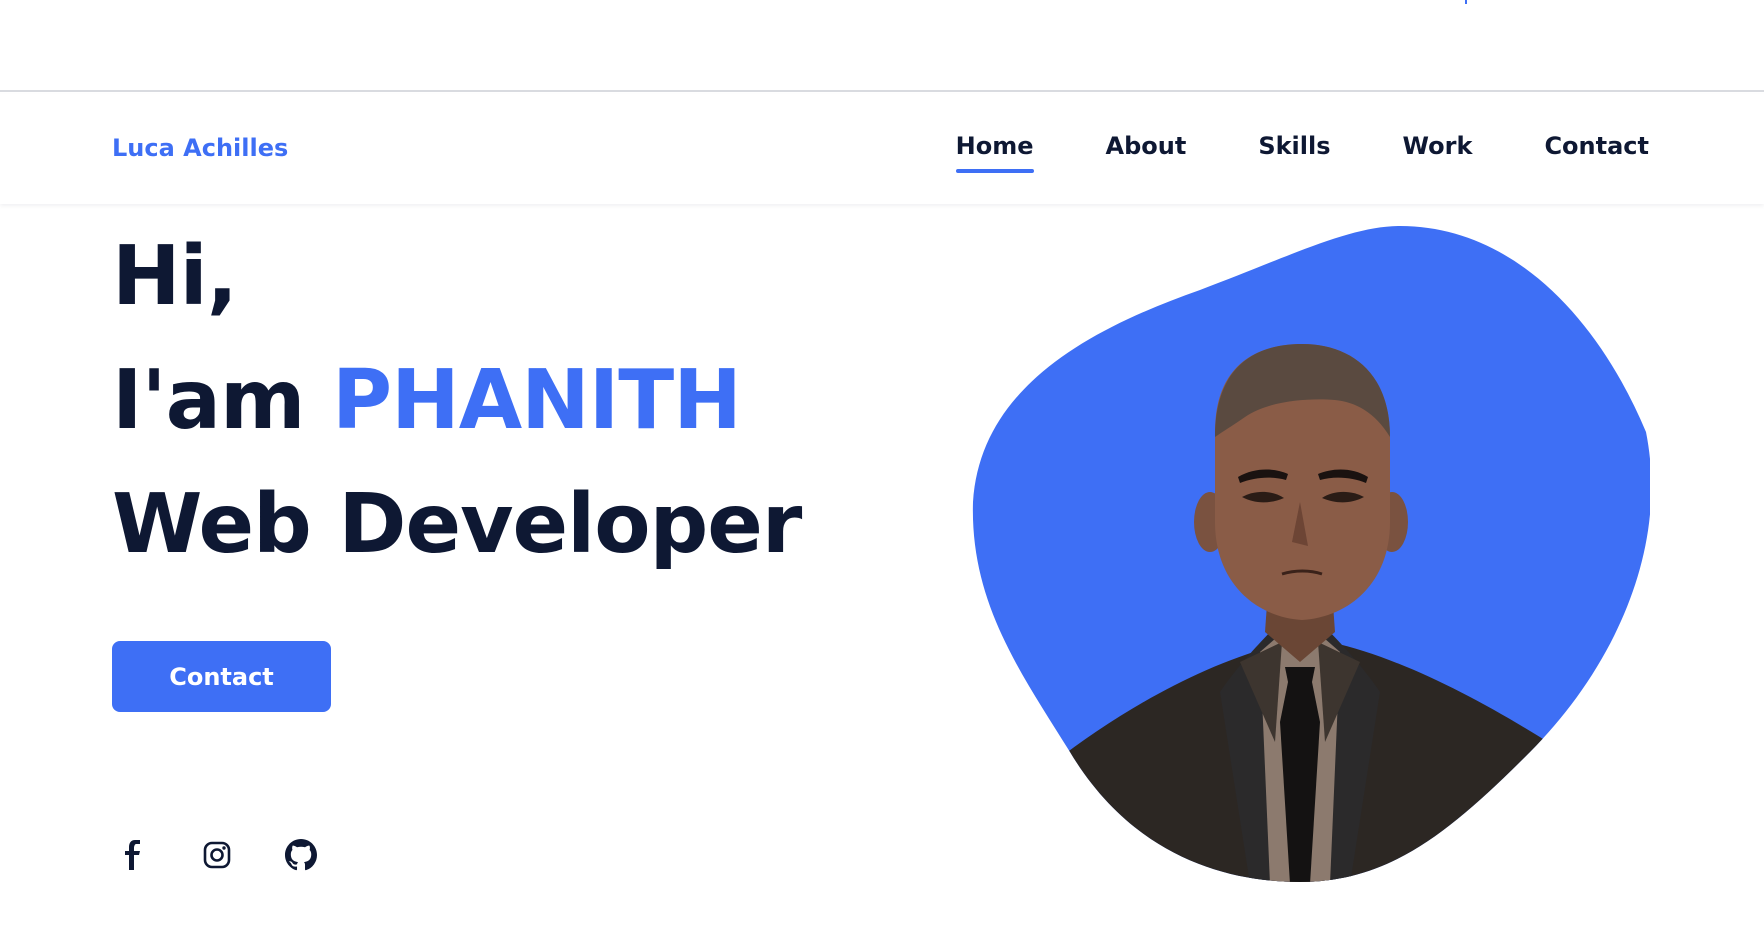 This screenshot has width=1764, height=929. Describe the element at coordinates (1146, 150) in the screenshot. I see `nav-about: About` at that location.